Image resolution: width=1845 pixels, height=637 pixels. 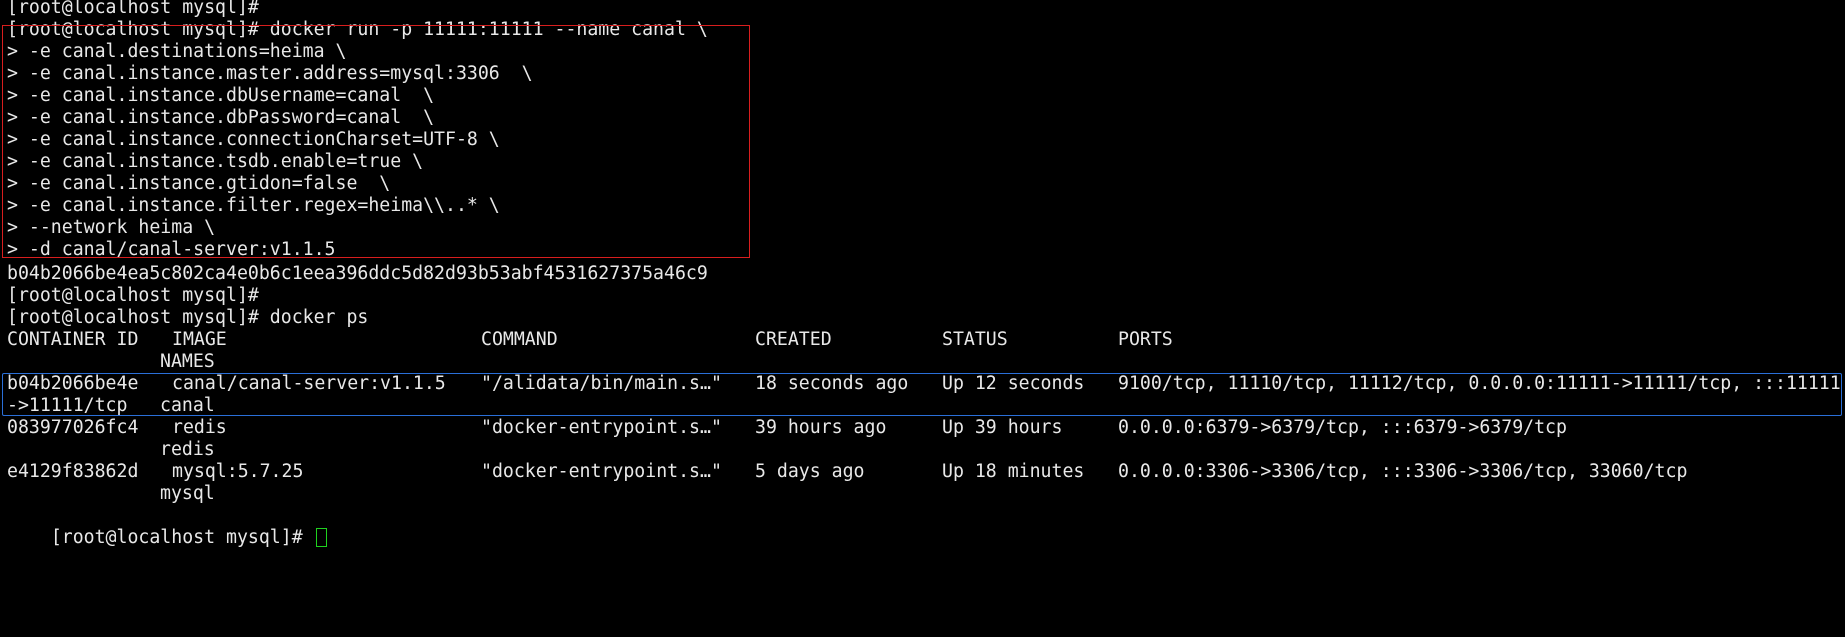 What do you see at coordinates (922, 362) in the screenshot?
I see `ps-header-row-wrap: NAMES` at bounding box center [922, 362].